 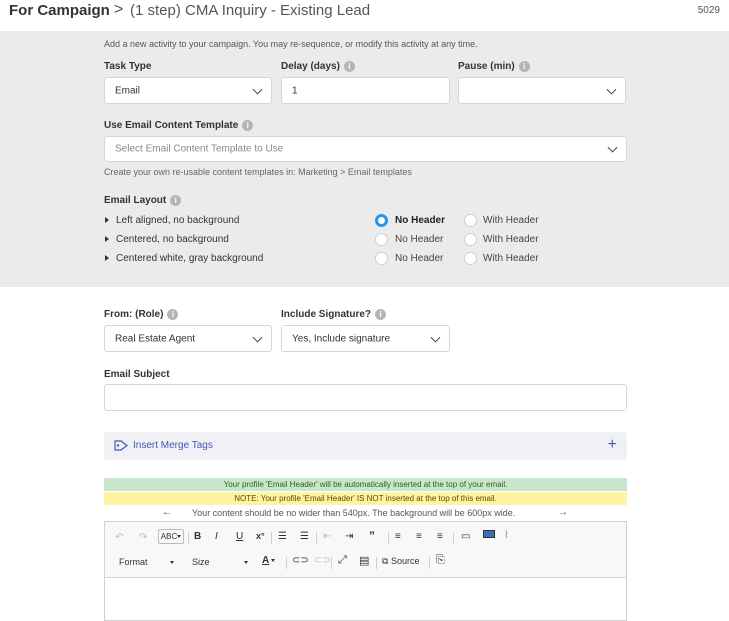 I want to click on page-title: For Campaign, so click(x=59, y=10).